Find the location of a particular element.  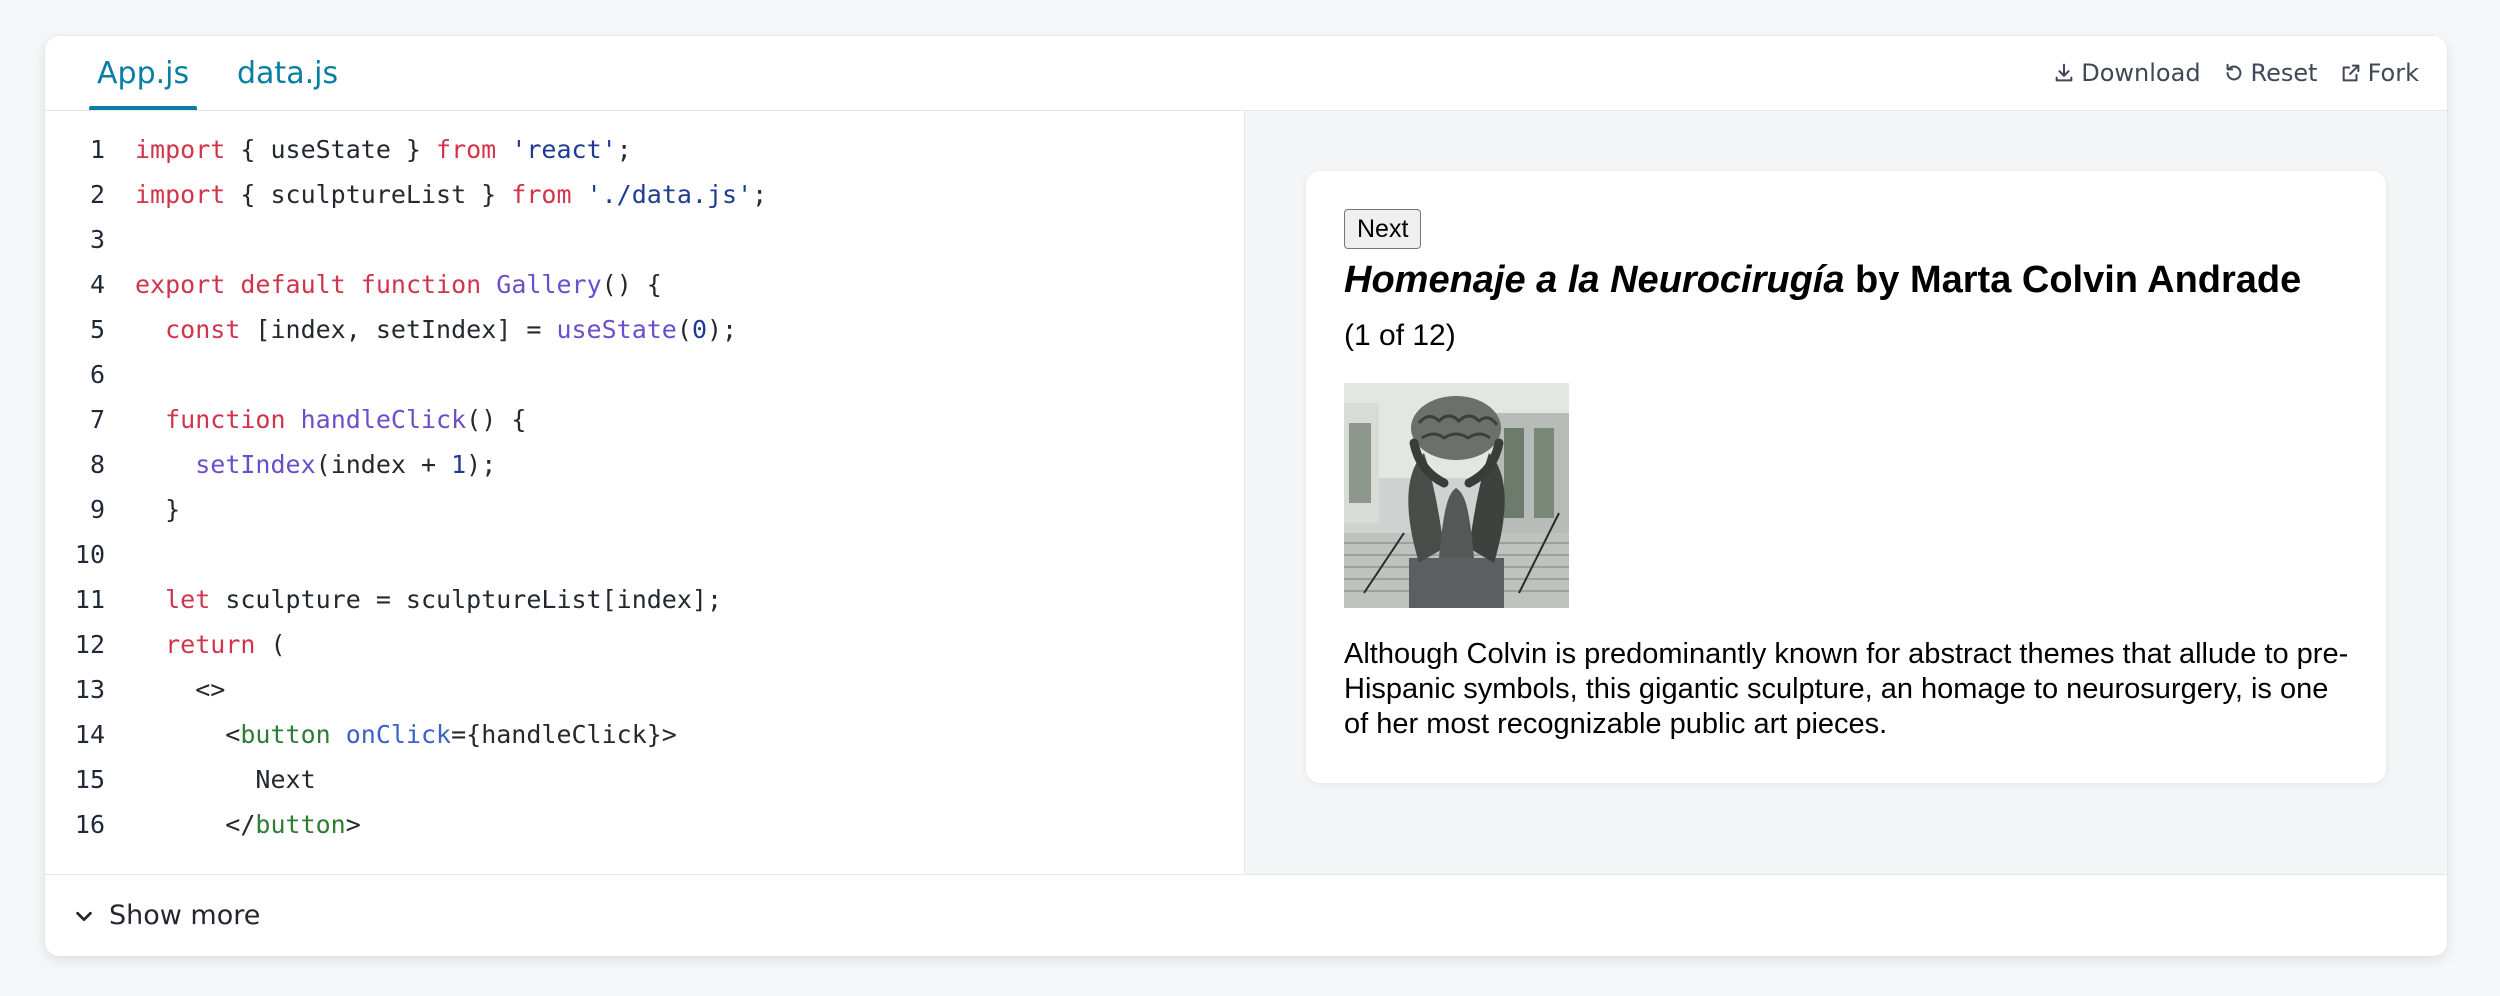

code-line: 8 setIndex(index + 1); is located at coordinates (644, 464).